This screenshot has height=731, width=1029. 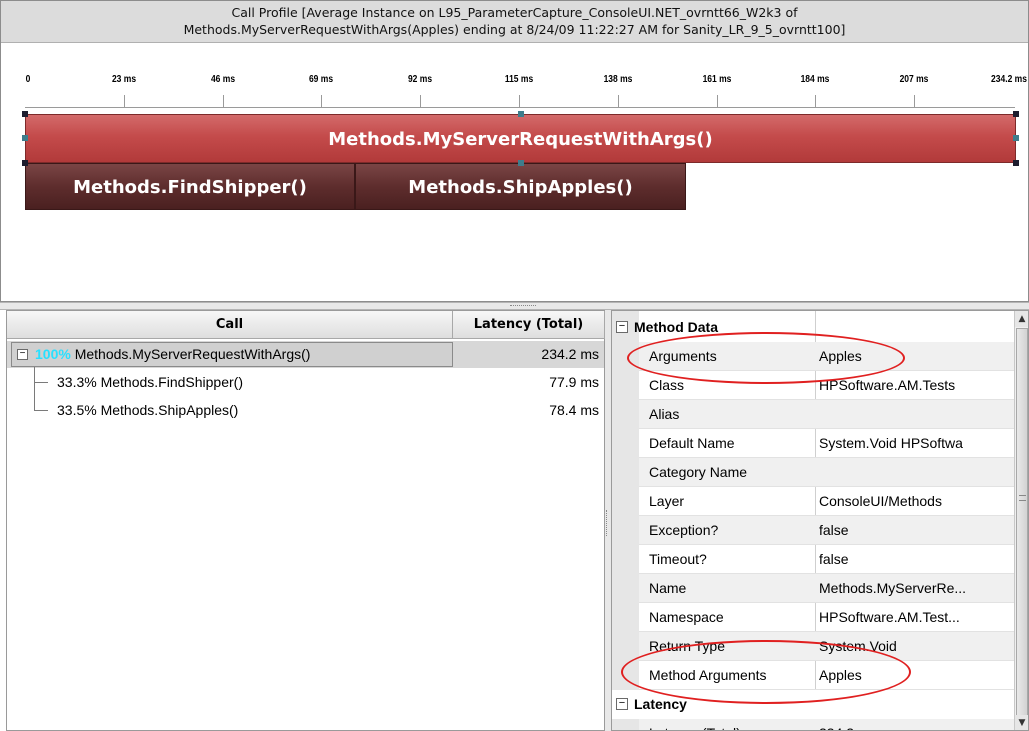 I want to click on ruler-tick-label: 138 ms, so click(x=618, y=79).